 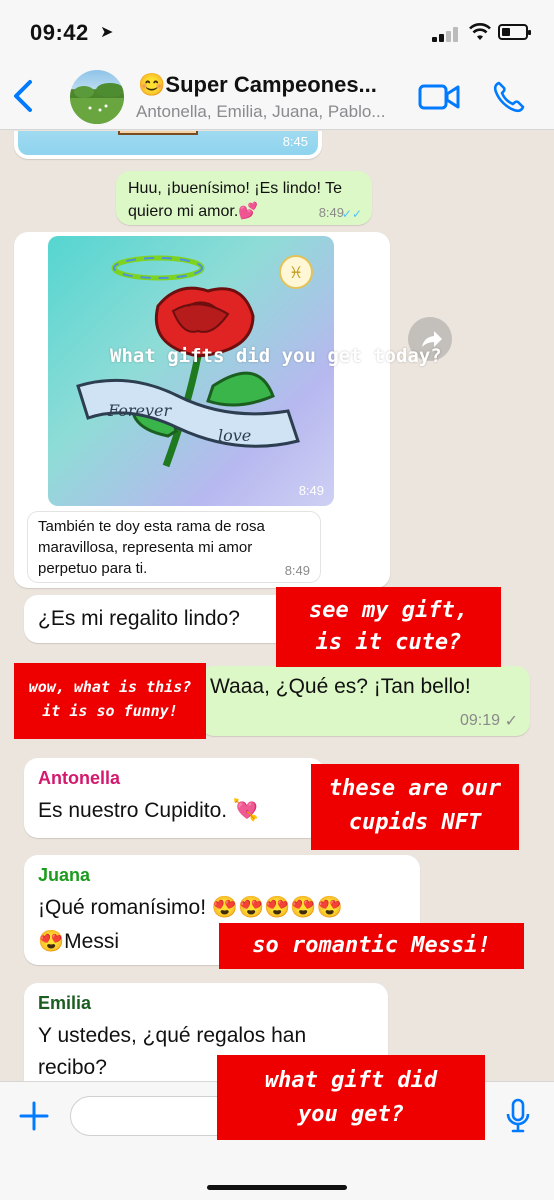 What do you see at coordinates (509, 97) in the screenshot?
I see `phone-call-icon` at bounding box center [509, 97].